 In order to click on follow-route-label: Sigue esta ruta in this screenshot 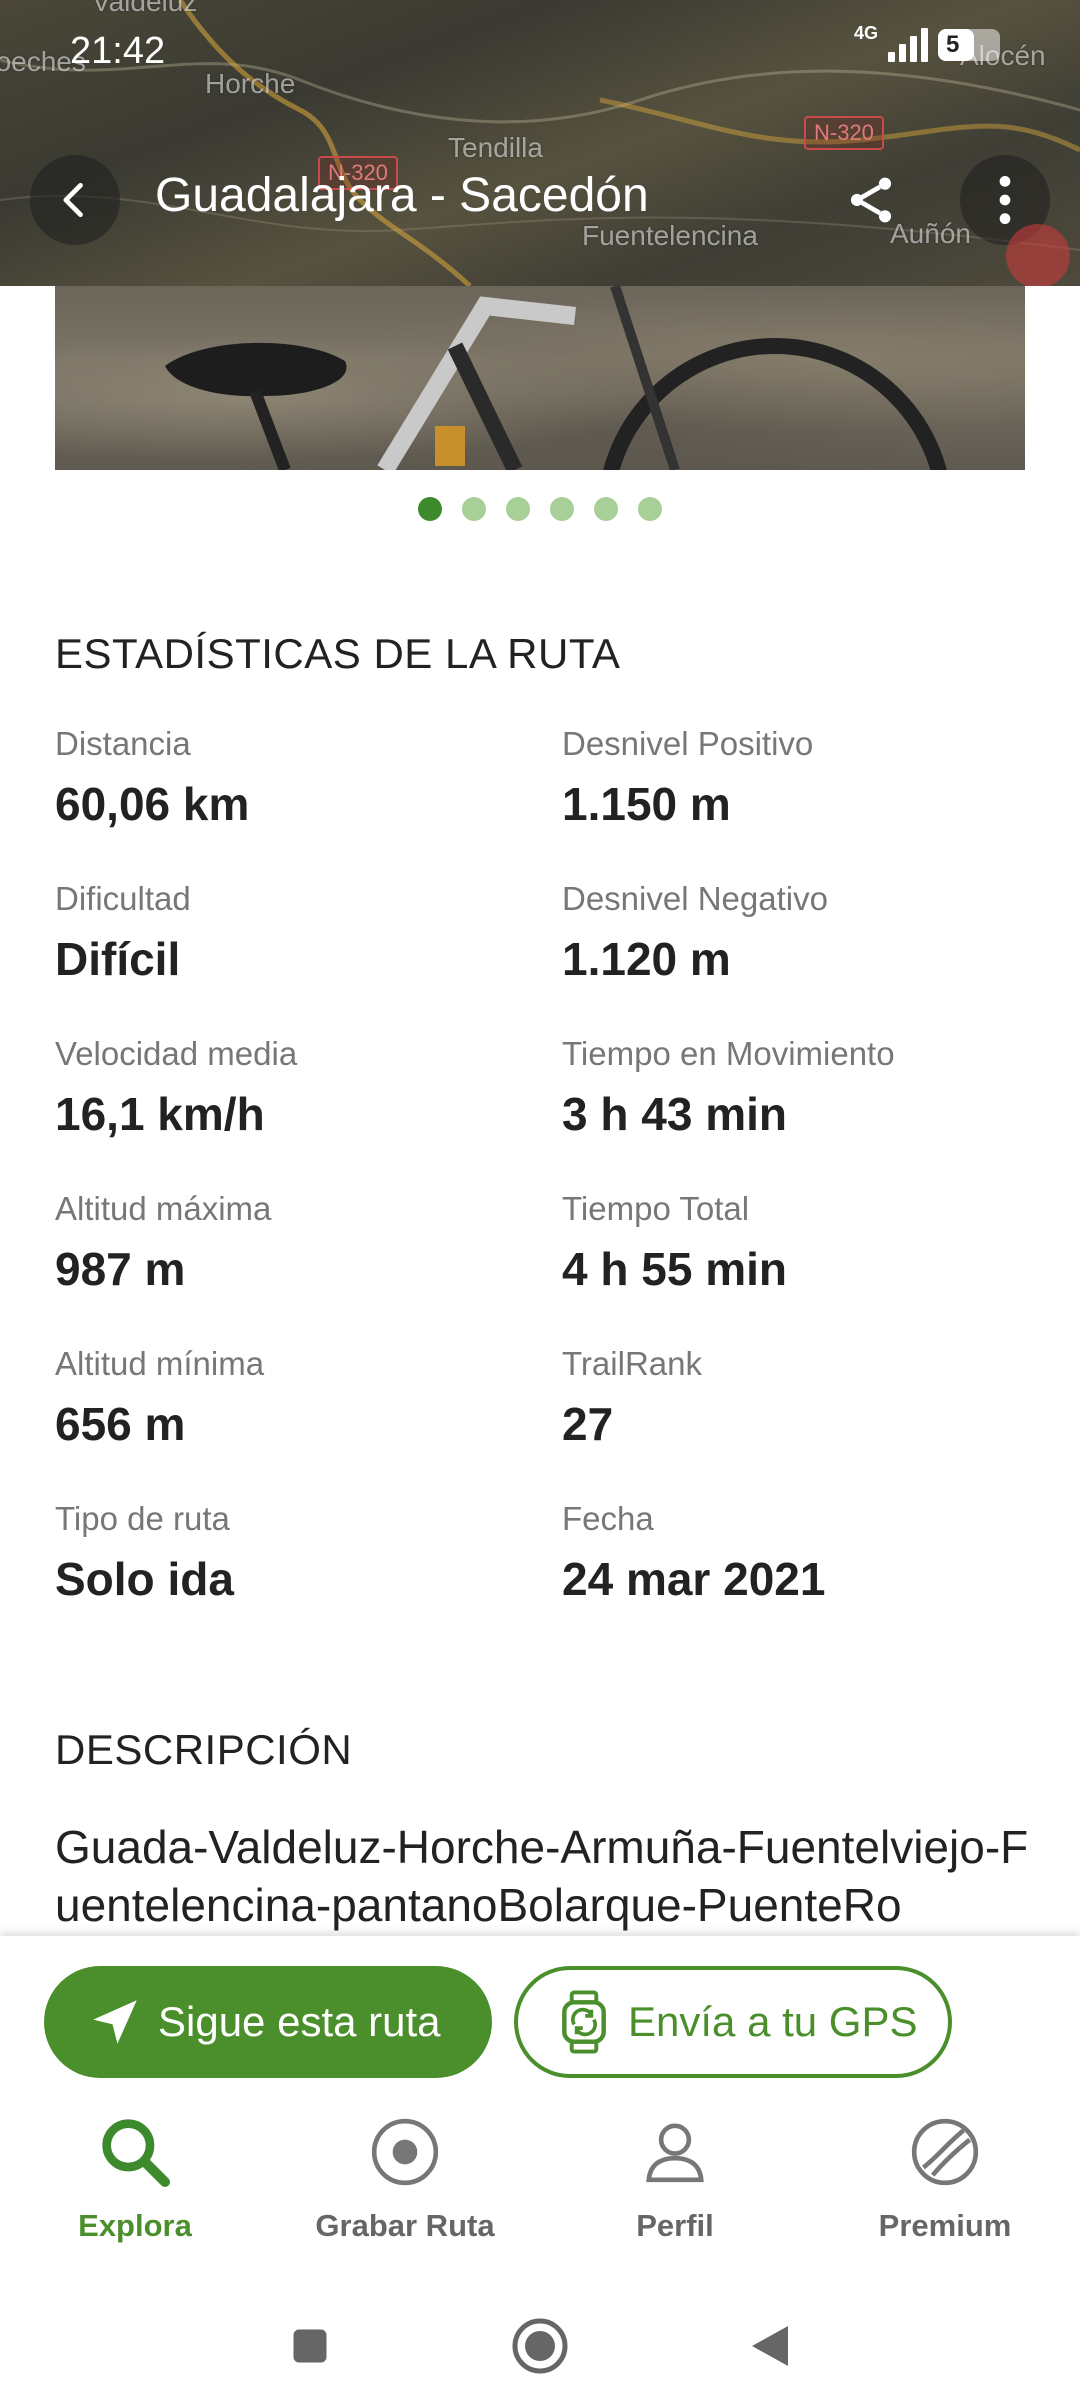, I will do `click(299, 2021)`.